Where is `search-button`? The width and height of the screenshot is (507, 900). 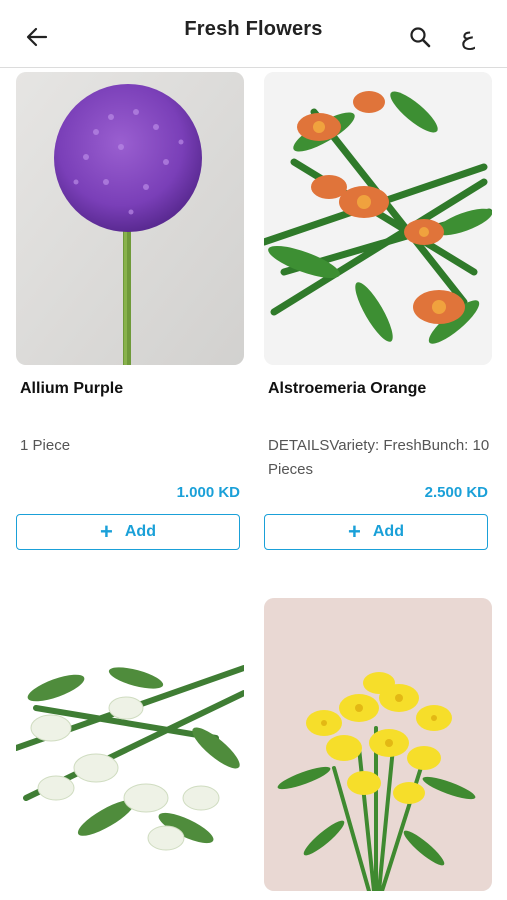 search-button is located at coordinates (420, 37).